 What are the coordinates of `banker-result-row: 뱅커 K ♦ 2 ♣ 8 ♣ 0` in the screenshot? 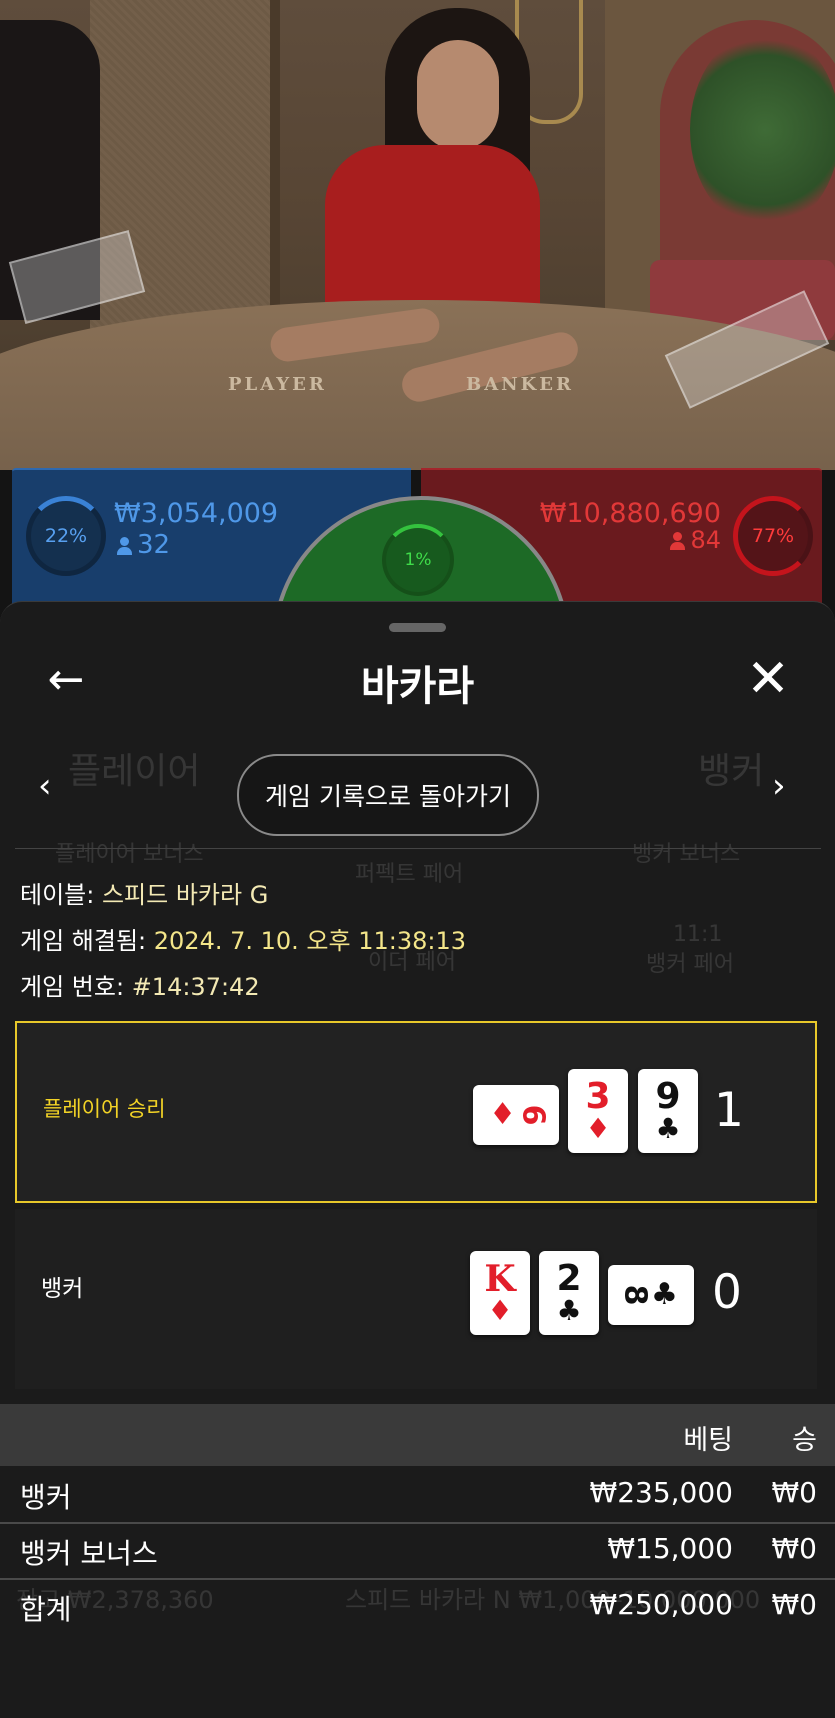 It's located at (416, 1299).